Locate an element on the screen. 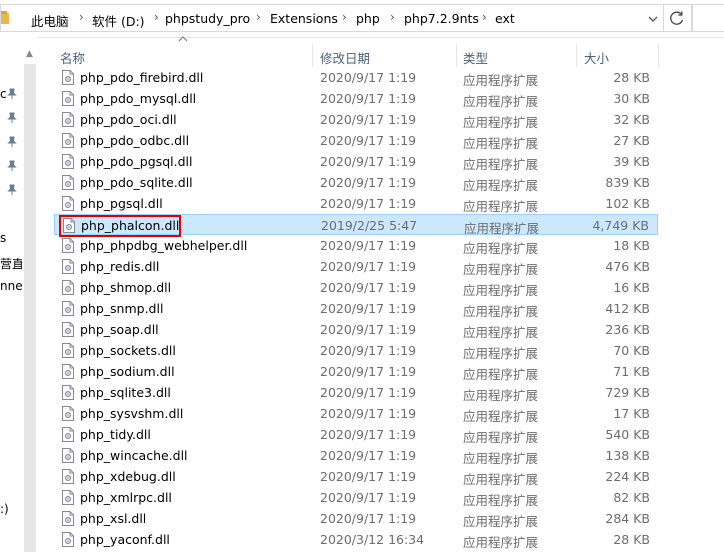  file-size: 17 KB is located at coordinates (631, 413).